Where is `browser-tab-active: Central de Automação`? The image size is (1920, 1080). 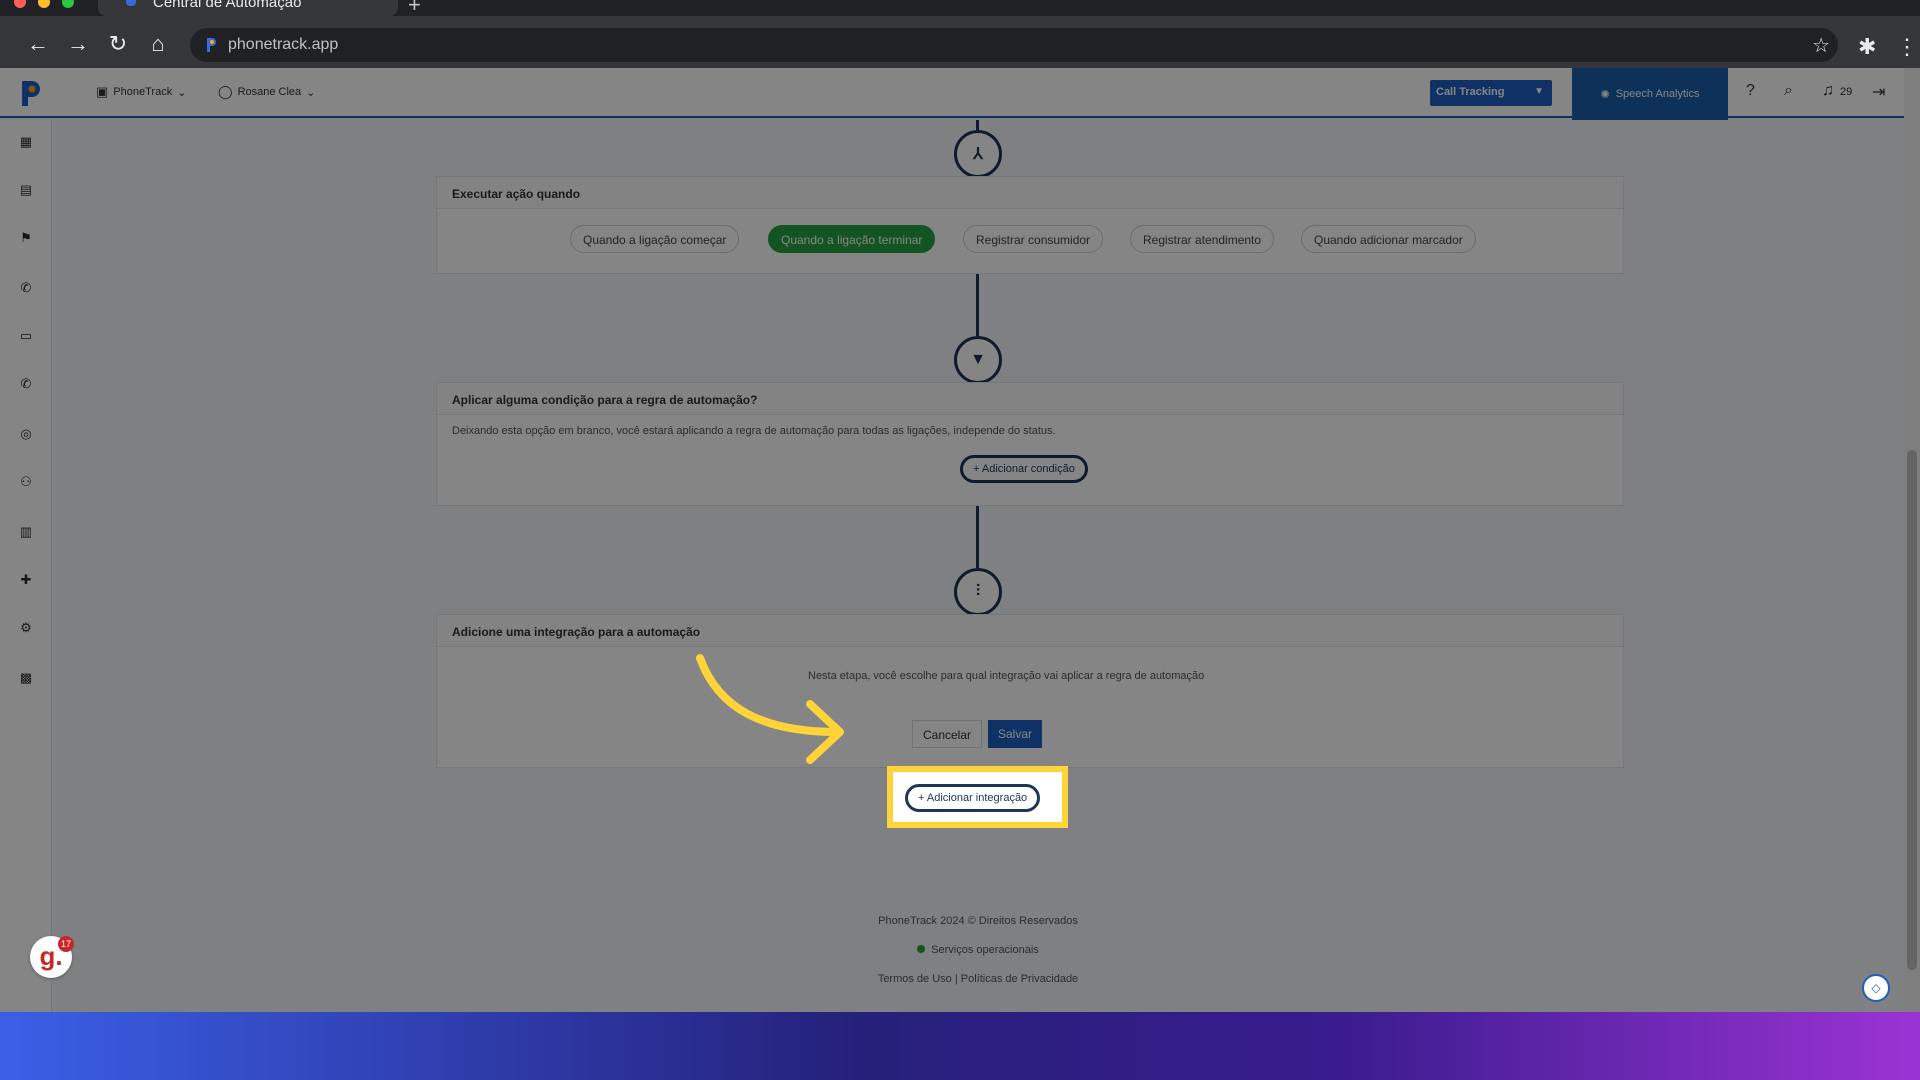
browser-tab-active: Central de Automação is located at coordinates (248, 8).